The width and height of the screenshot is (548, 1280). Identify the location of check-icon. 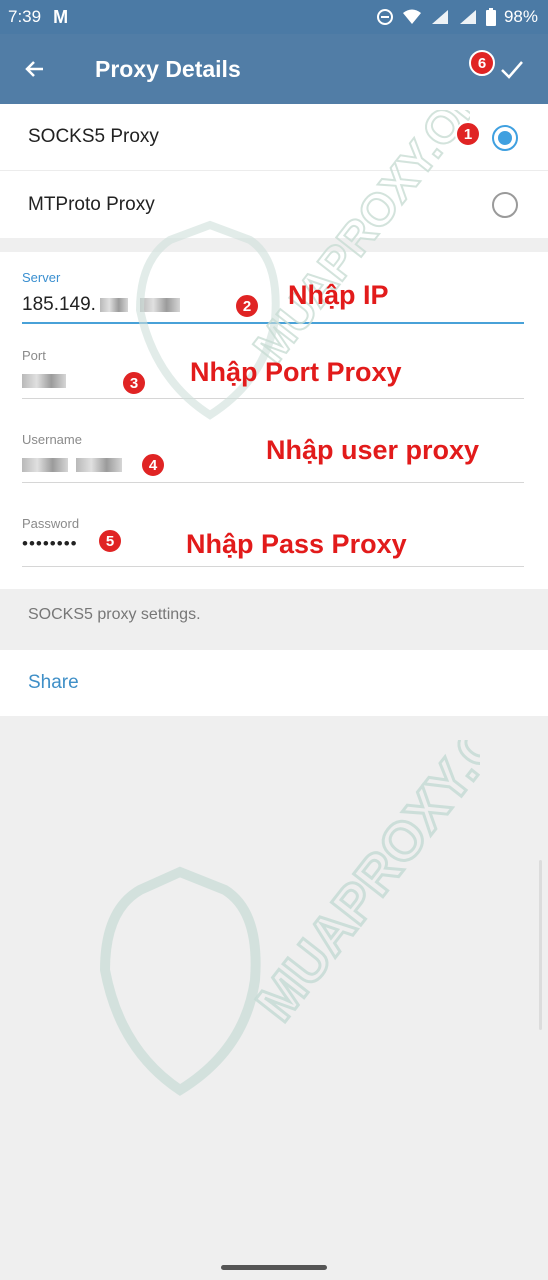
(512, 70).